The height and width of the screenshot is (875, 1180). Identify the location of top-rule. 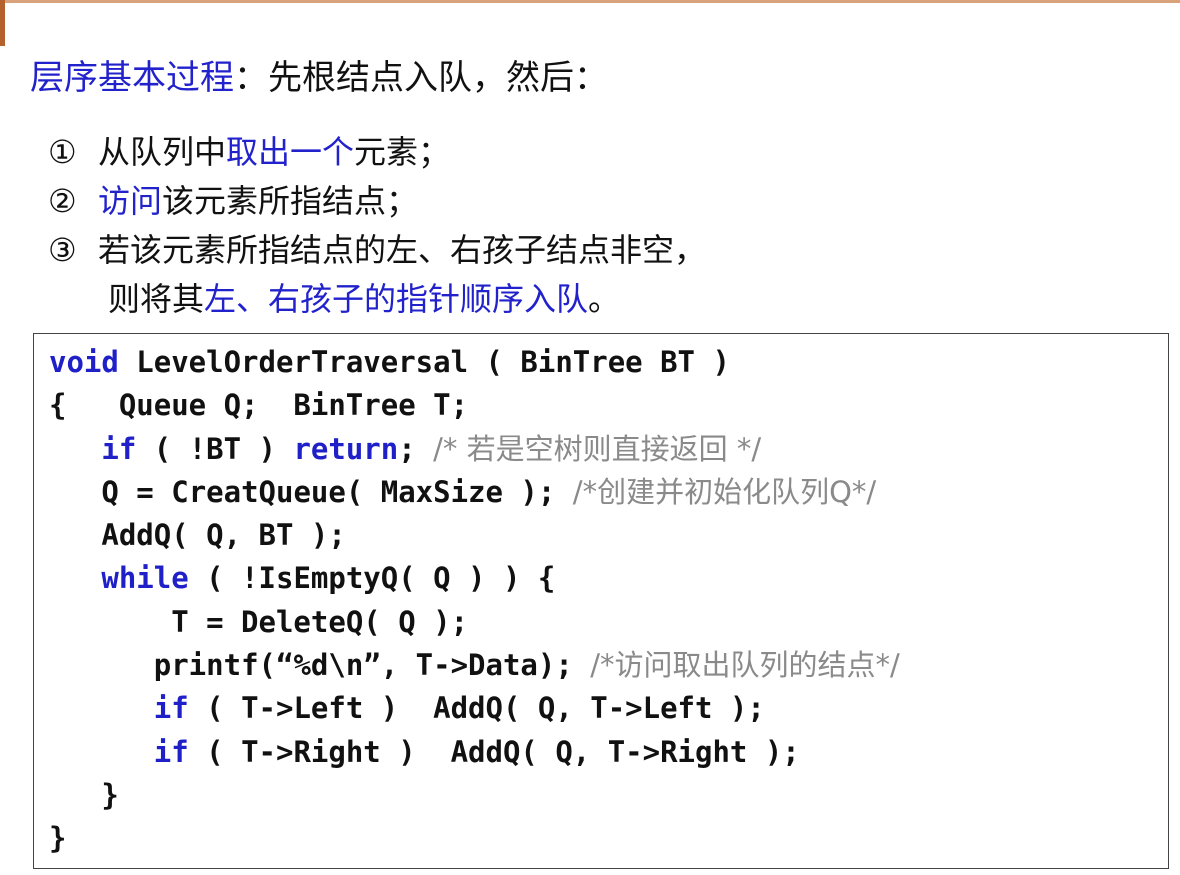
(590, 1).